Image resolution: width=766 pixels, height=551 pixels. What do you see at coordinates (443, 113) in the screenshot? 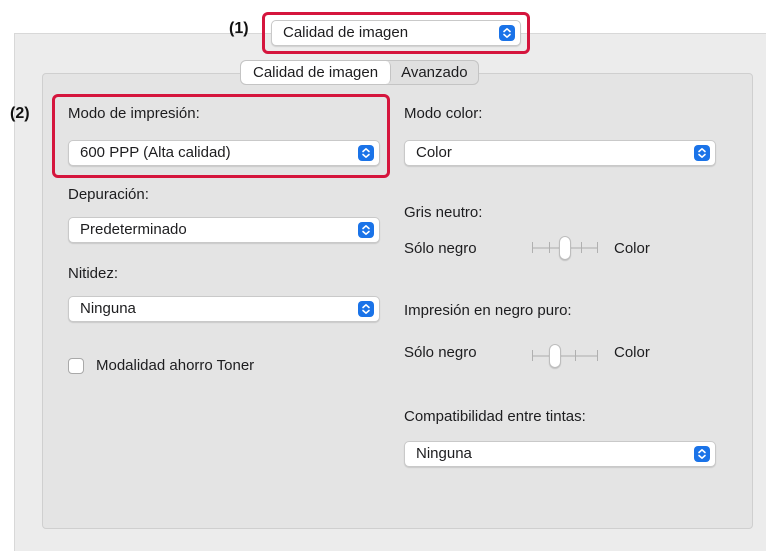
I see `color-mode-label: Modo color:` at bounding box center [443, 113].